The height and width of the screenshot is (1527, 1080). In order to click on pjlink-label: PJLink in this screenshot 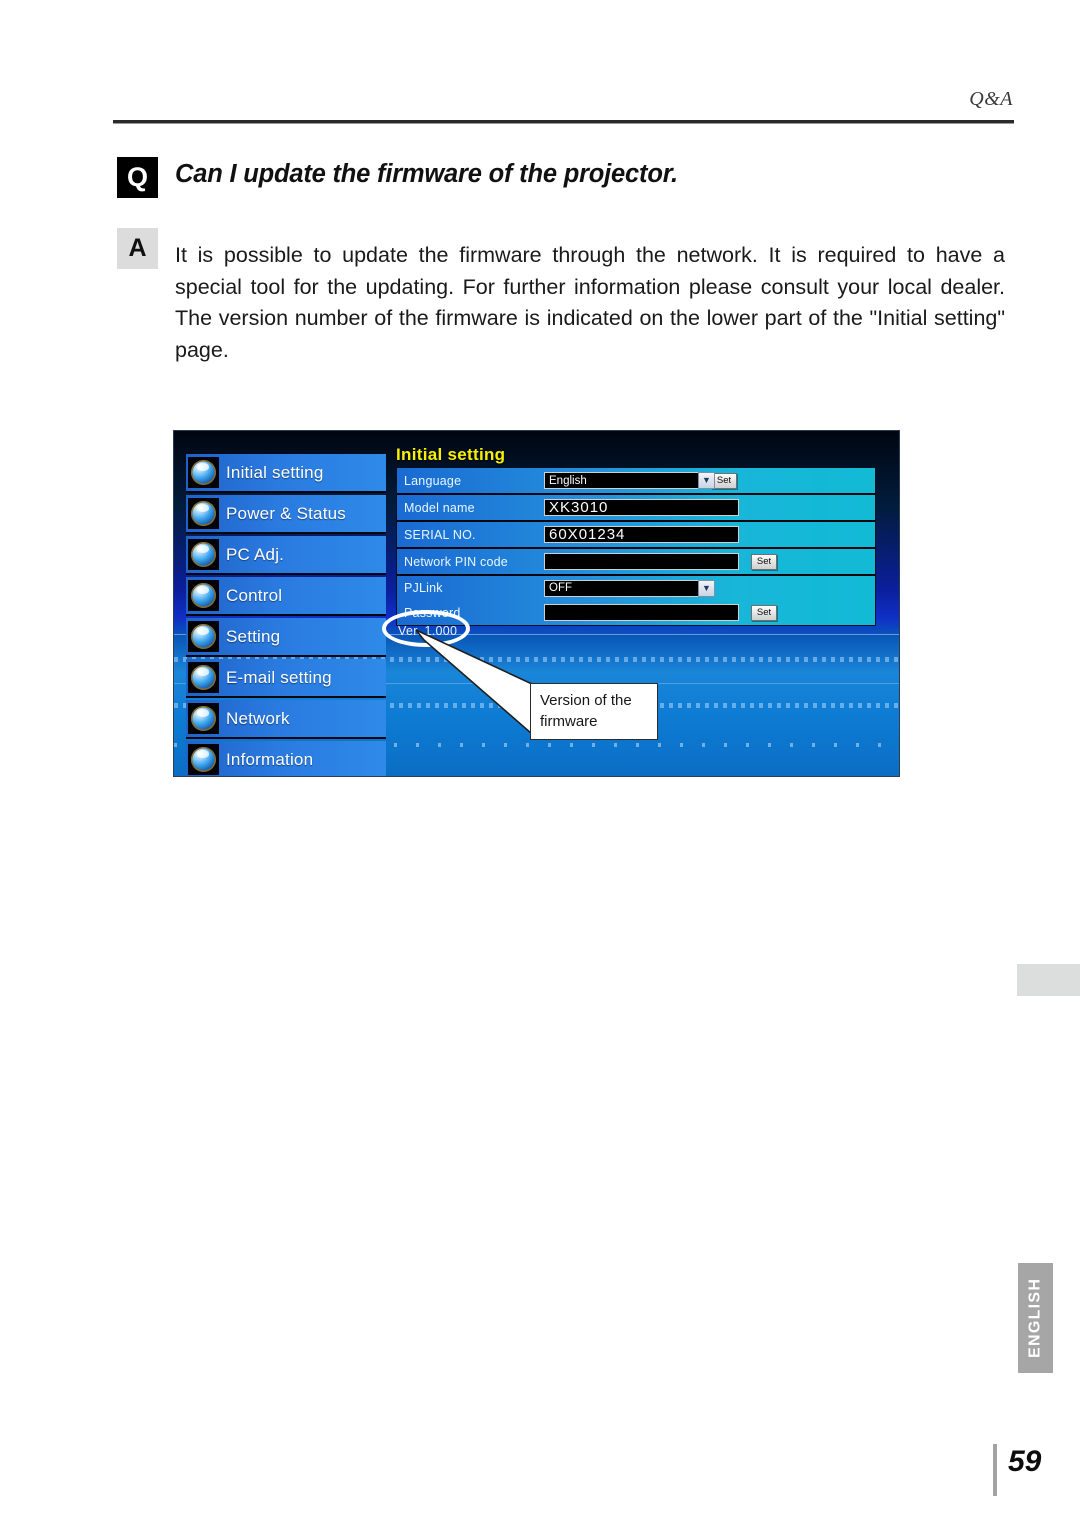, I will do `click(423, 588)`.